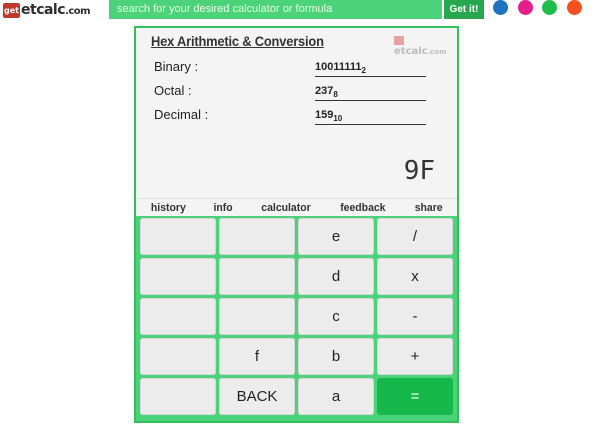  I want to click on theme-pink-button, so click(525, 7).